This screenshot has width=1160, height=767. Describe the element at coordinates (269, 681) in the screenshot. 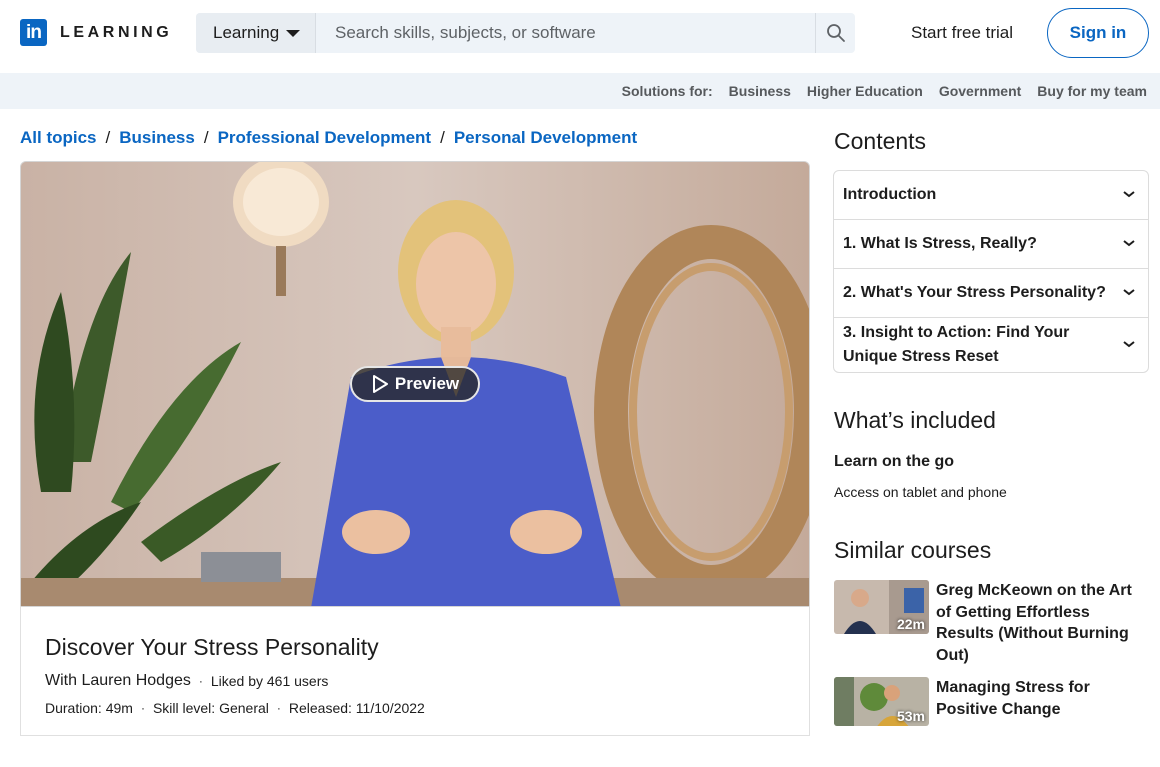

I see `course-likes: Liked by 461 users` at that location.